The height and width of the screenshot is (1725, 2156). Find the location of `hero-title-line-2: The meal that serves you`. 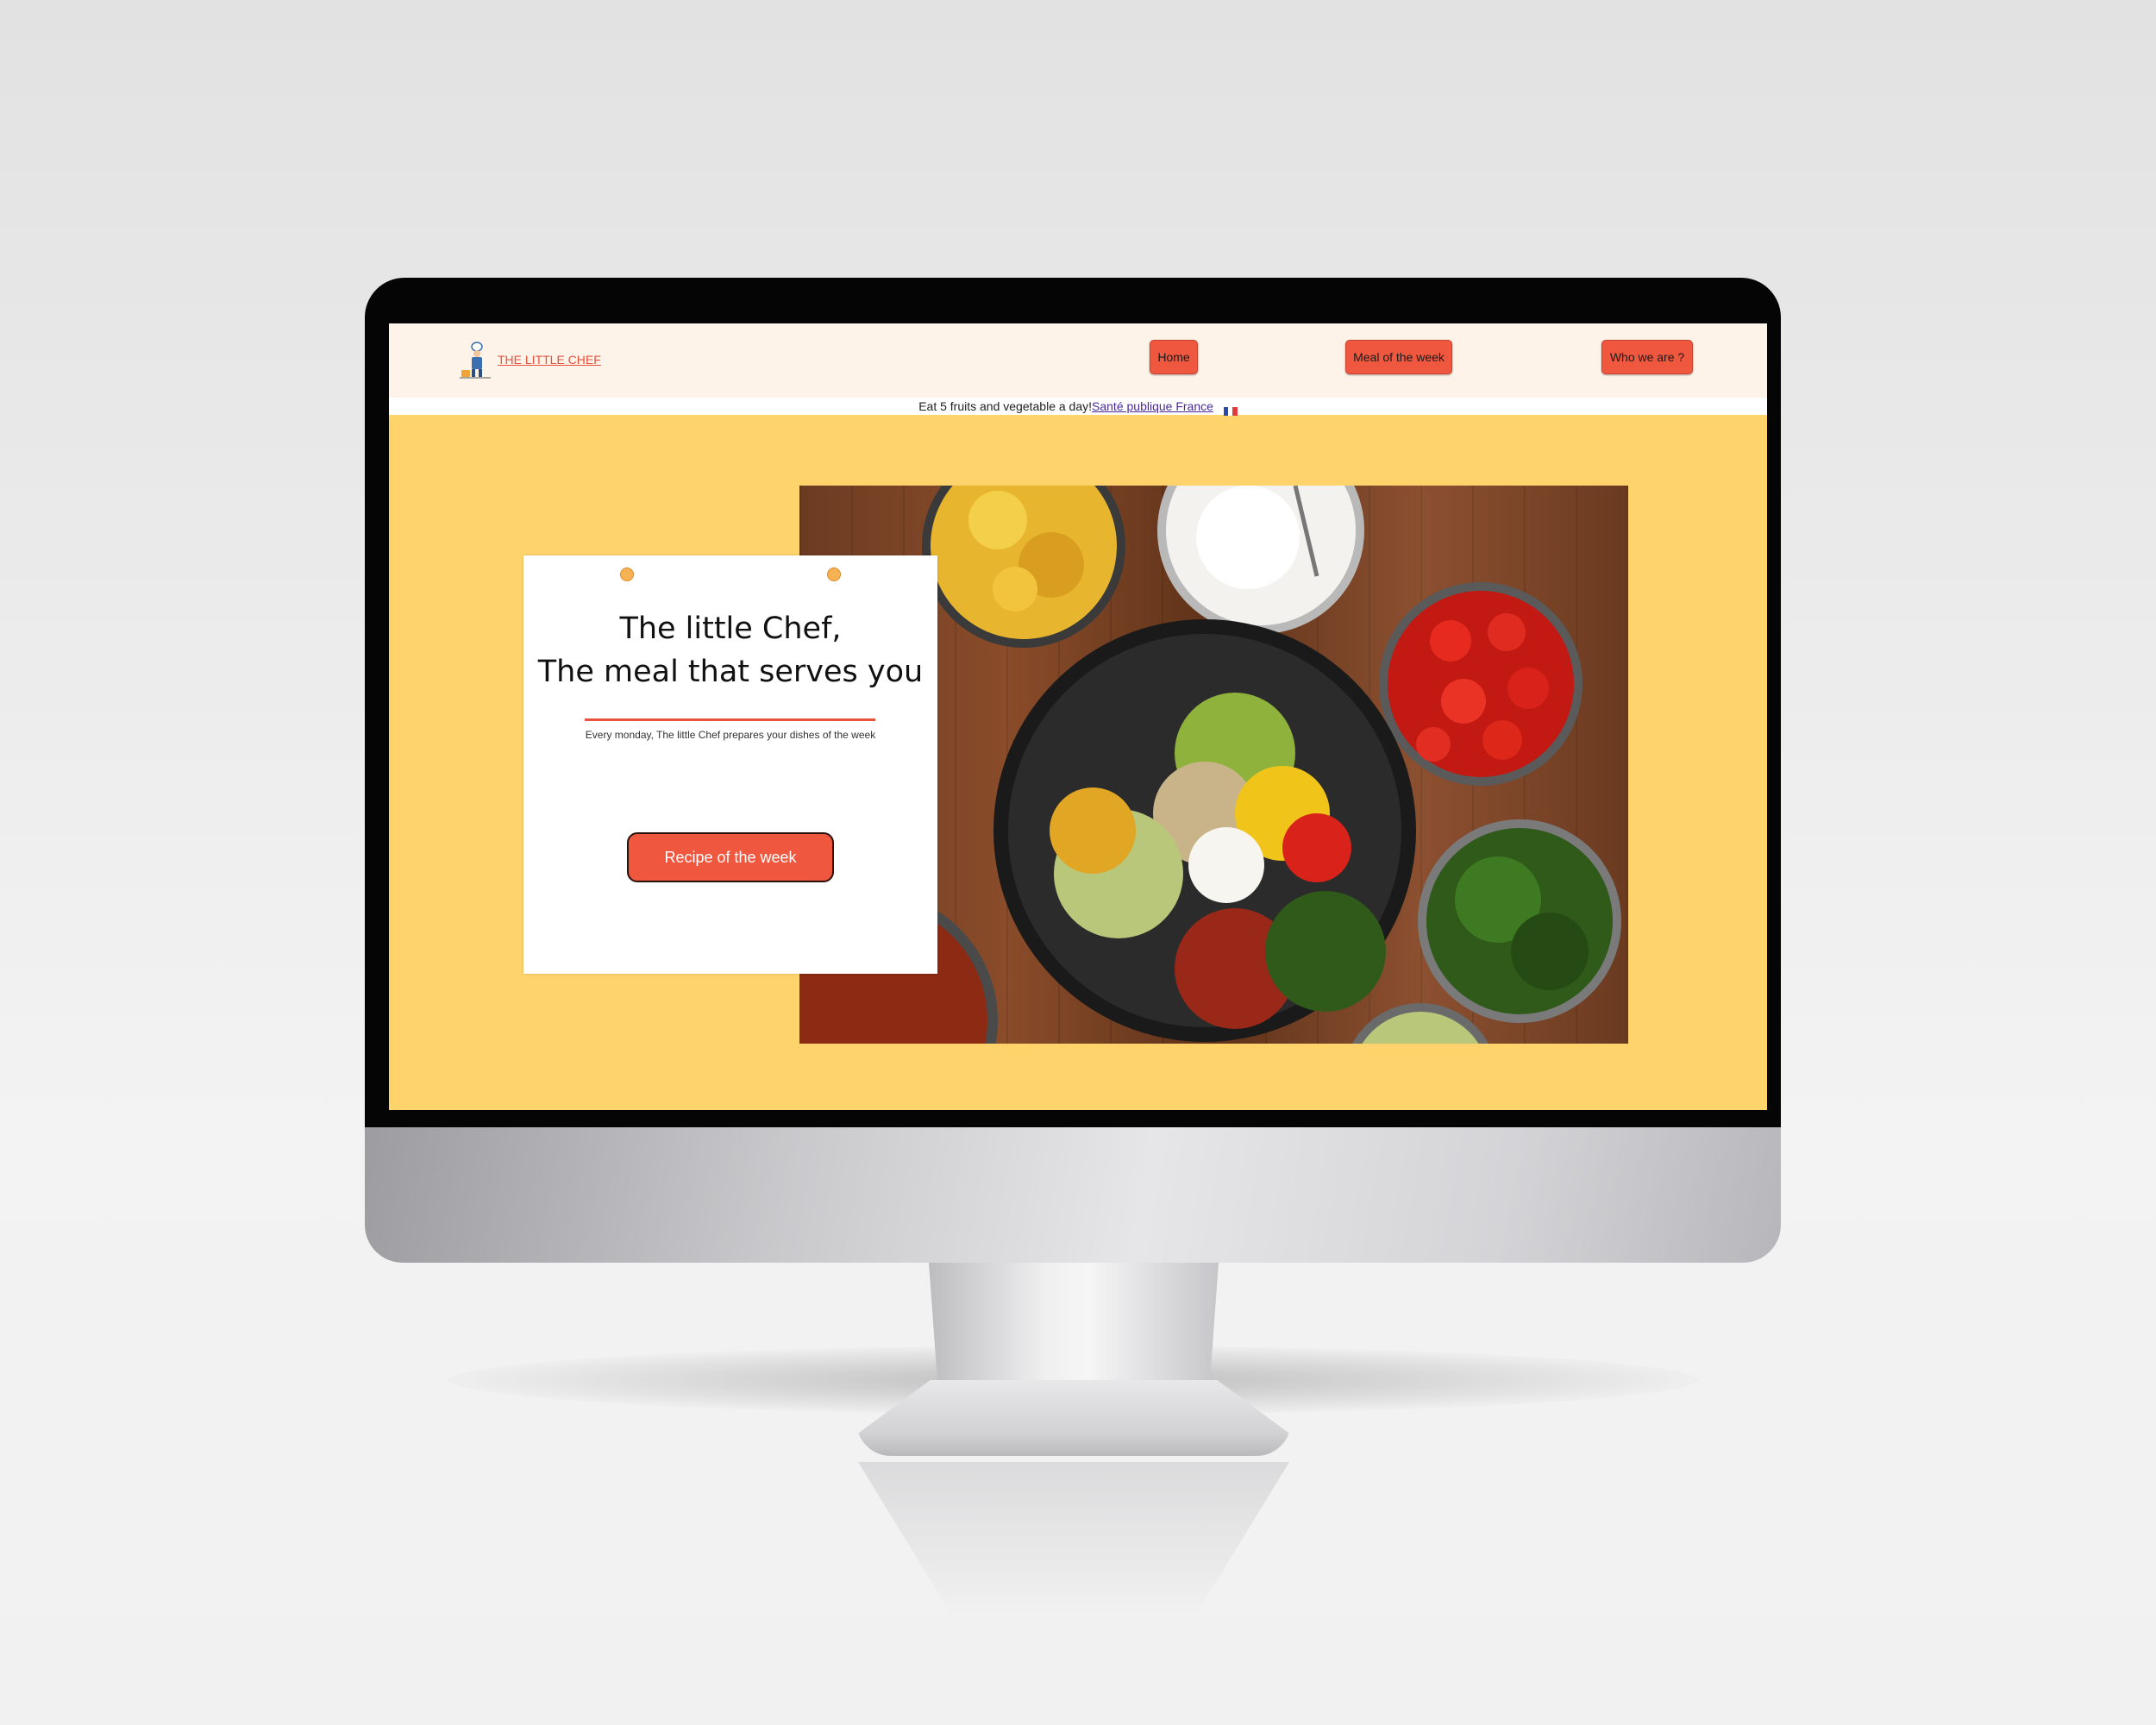

hero-title-line-2: The meal that serves you is located at coordinates (730, 672).